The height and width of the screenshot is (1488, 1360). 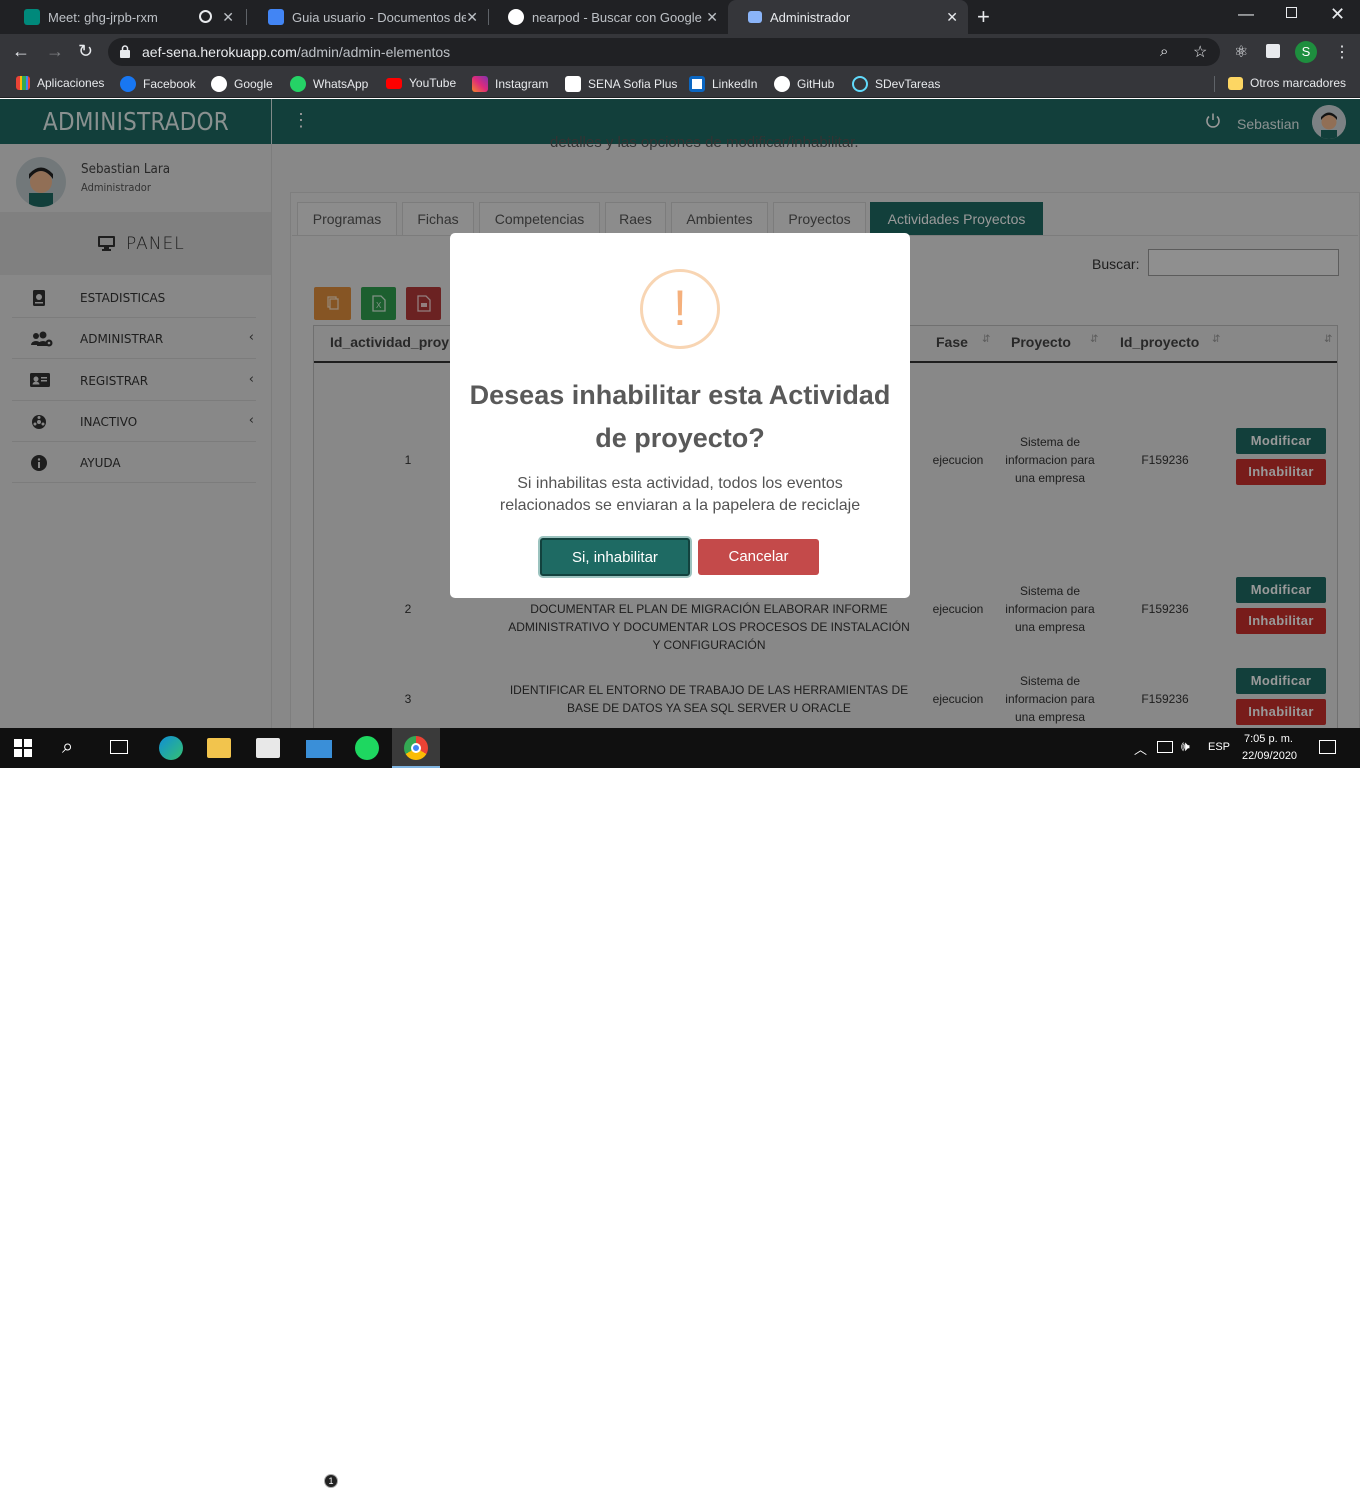 What do you see at coordinates (1164, 51) in the screenshot?
I see `zoom-icon: ⌕` at bounding box center [1164, 51].